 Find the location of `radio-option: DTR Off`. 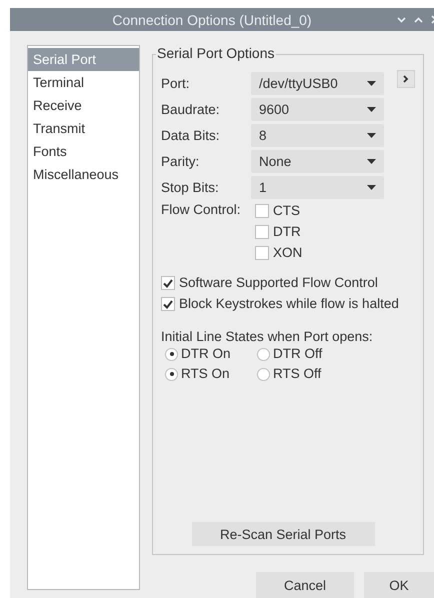

radio-option: DTR Off is located at coordinates (297, 354).